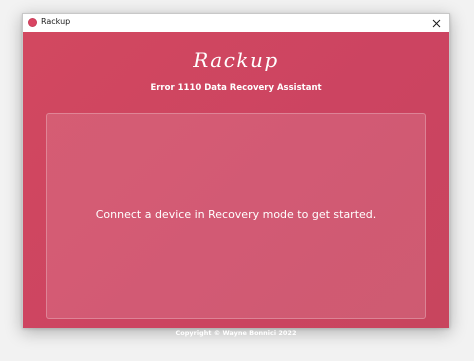 This screenshot has width=474, height=361. What do you see at coordinates (236, 333) in the screenshot?
I see `copyright-text: Copyright © Wayne Bonnici 2022` at bounding box center [236, 333].